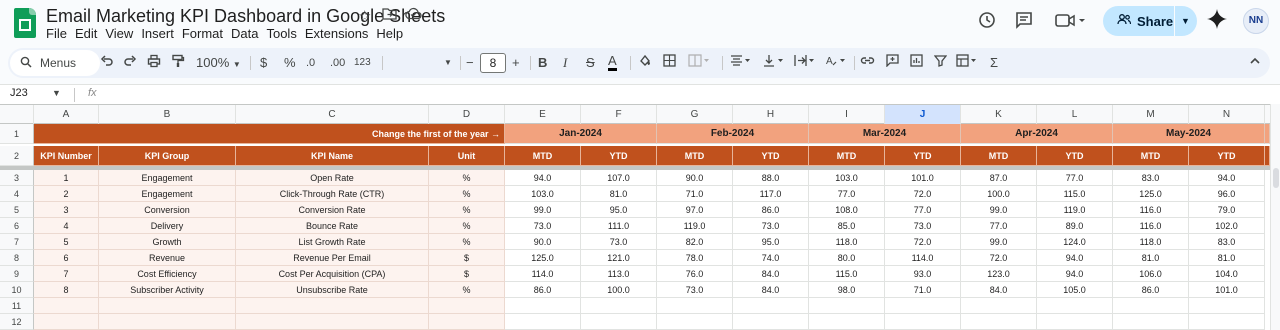 Image resolution: width=1280 pixels, height=330 pixels. What do you see at coordinates (167, 194) in the screenshot?
I see `kpi-group-cell: Engagement` at bounding box center [167, 194].